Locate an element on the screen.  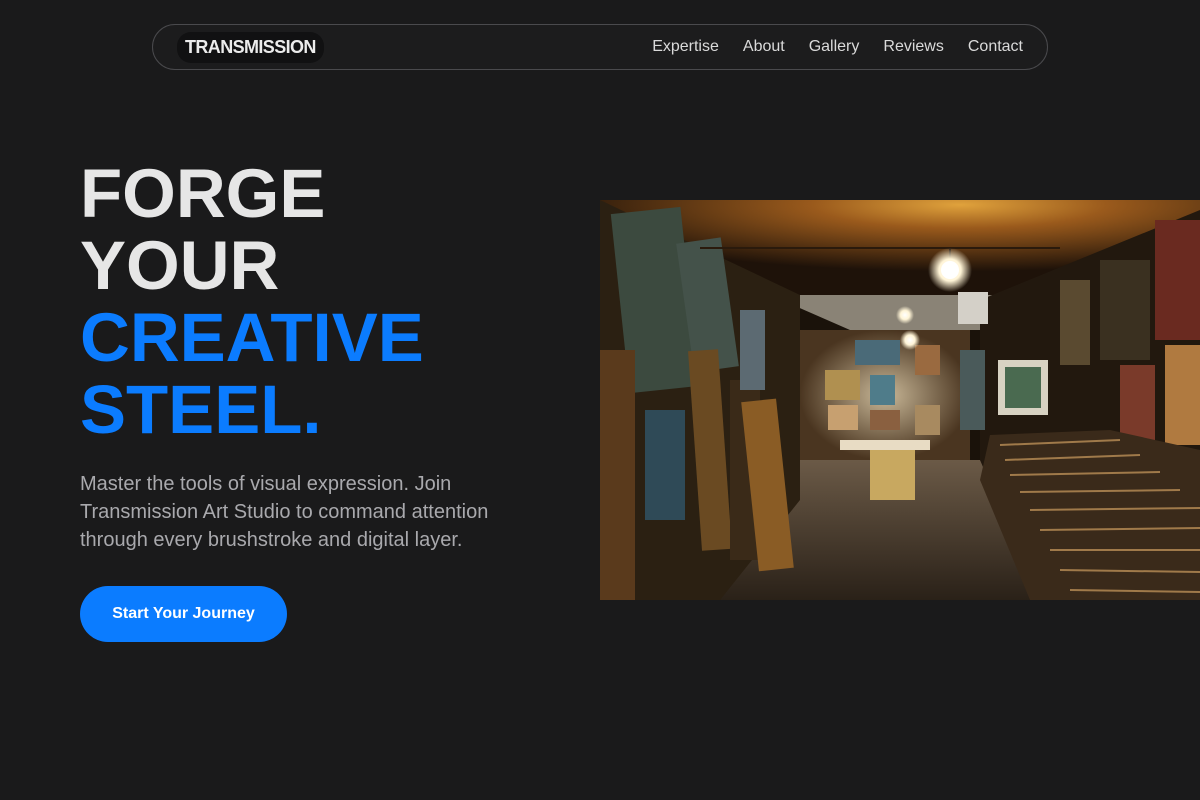
hero-title-line-4: STEEL. is located at coordinates (201, 409).